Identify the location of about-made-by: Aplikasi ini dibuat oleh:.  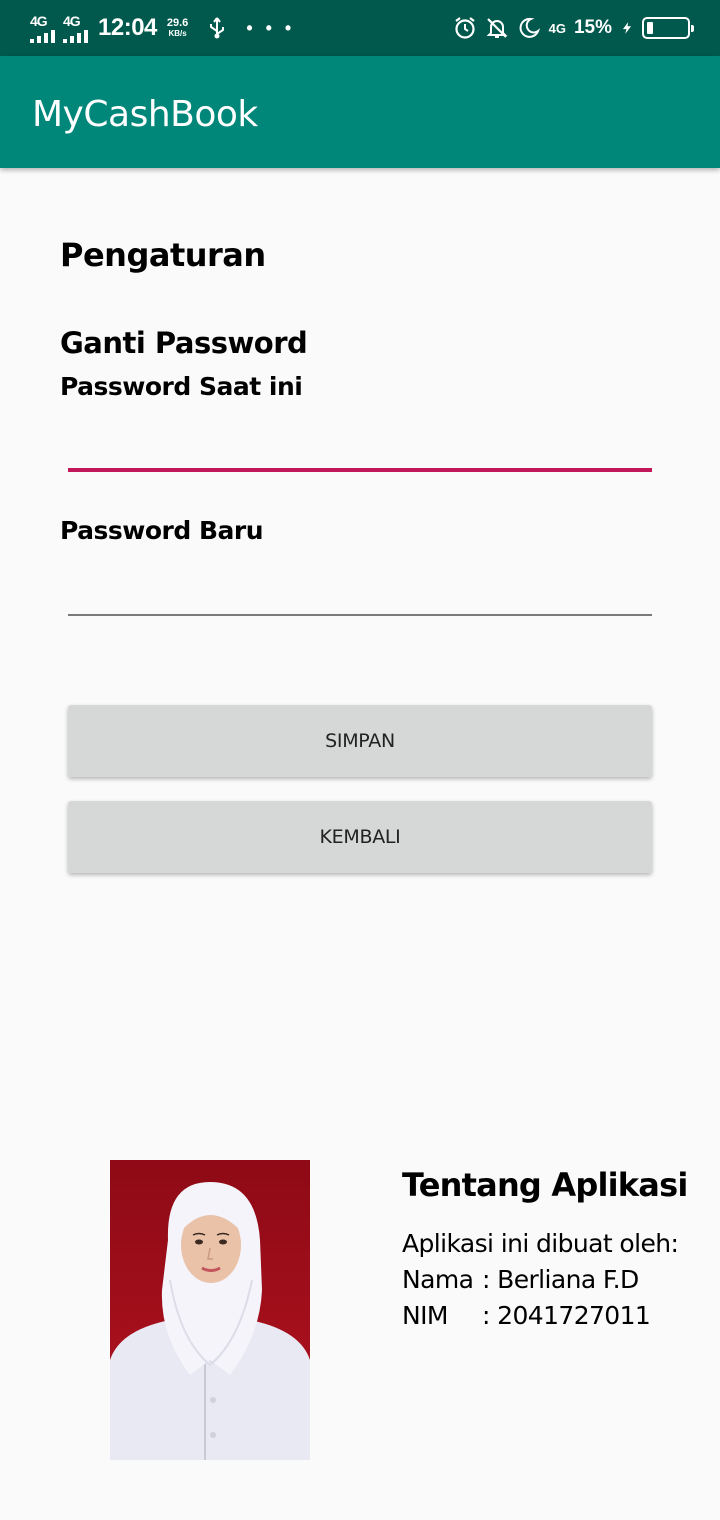
(540, 1243).